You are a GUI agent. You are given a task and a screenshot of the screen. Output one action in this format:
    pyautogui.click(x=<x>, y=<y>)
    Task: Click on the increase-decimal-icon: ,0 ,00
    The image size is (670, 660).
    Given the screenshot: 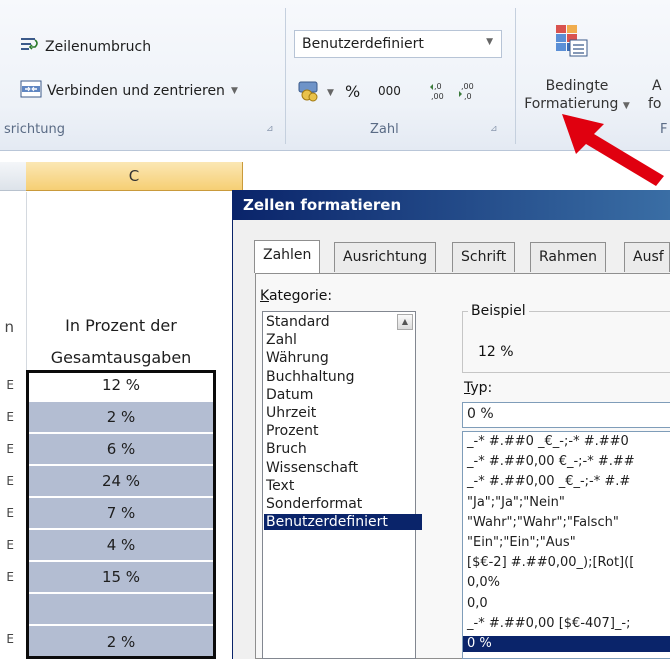 What is the action you would take?
    pyautogui.click(x=440, y=93)
    